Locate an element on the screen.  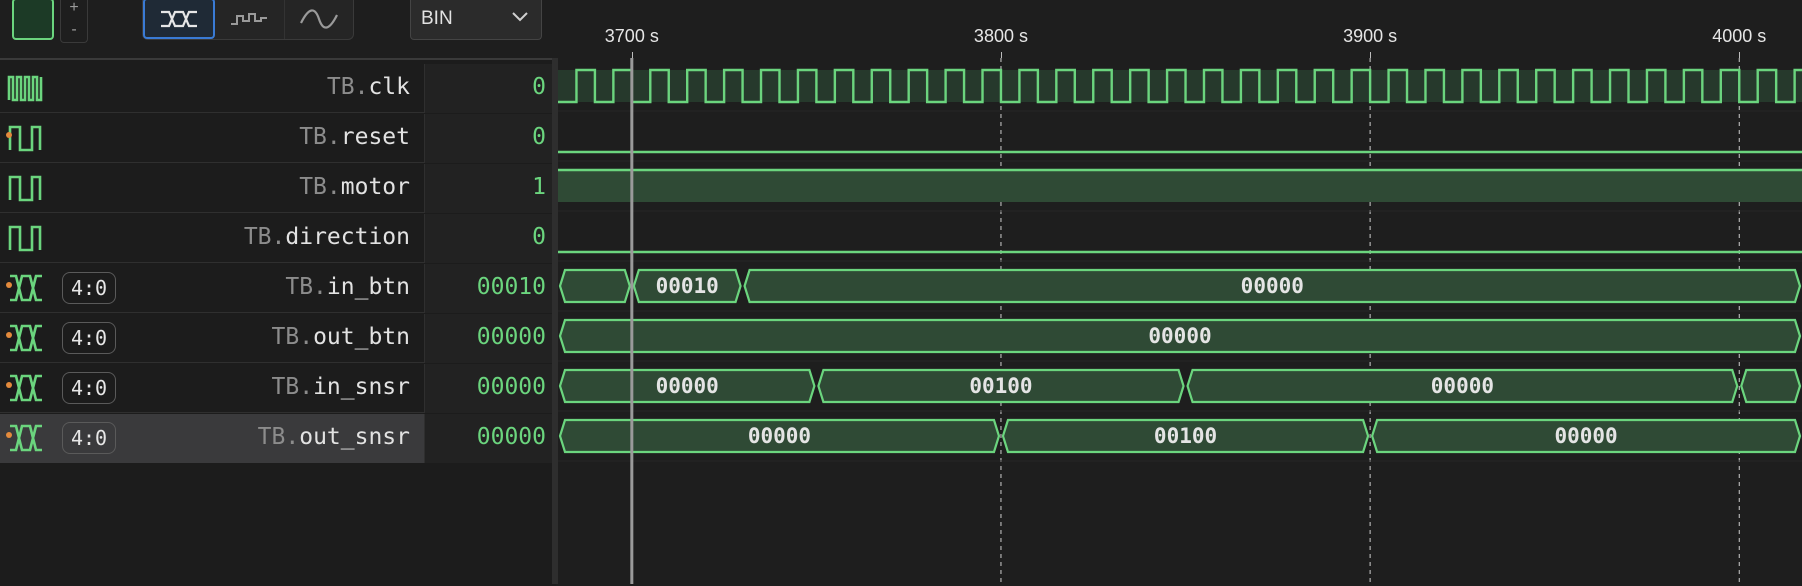
signal-name: TB.in_btn is located at coordinates (347, 287).